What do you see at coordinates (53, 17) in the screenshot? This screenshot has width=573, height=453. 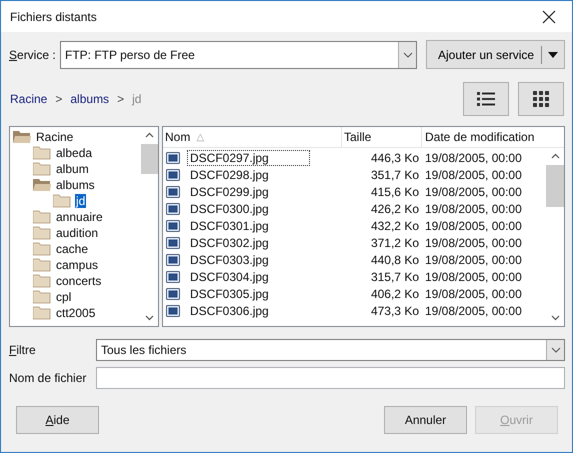 I see `window-title: Fichiers distants` at bounding box center [53, 17].